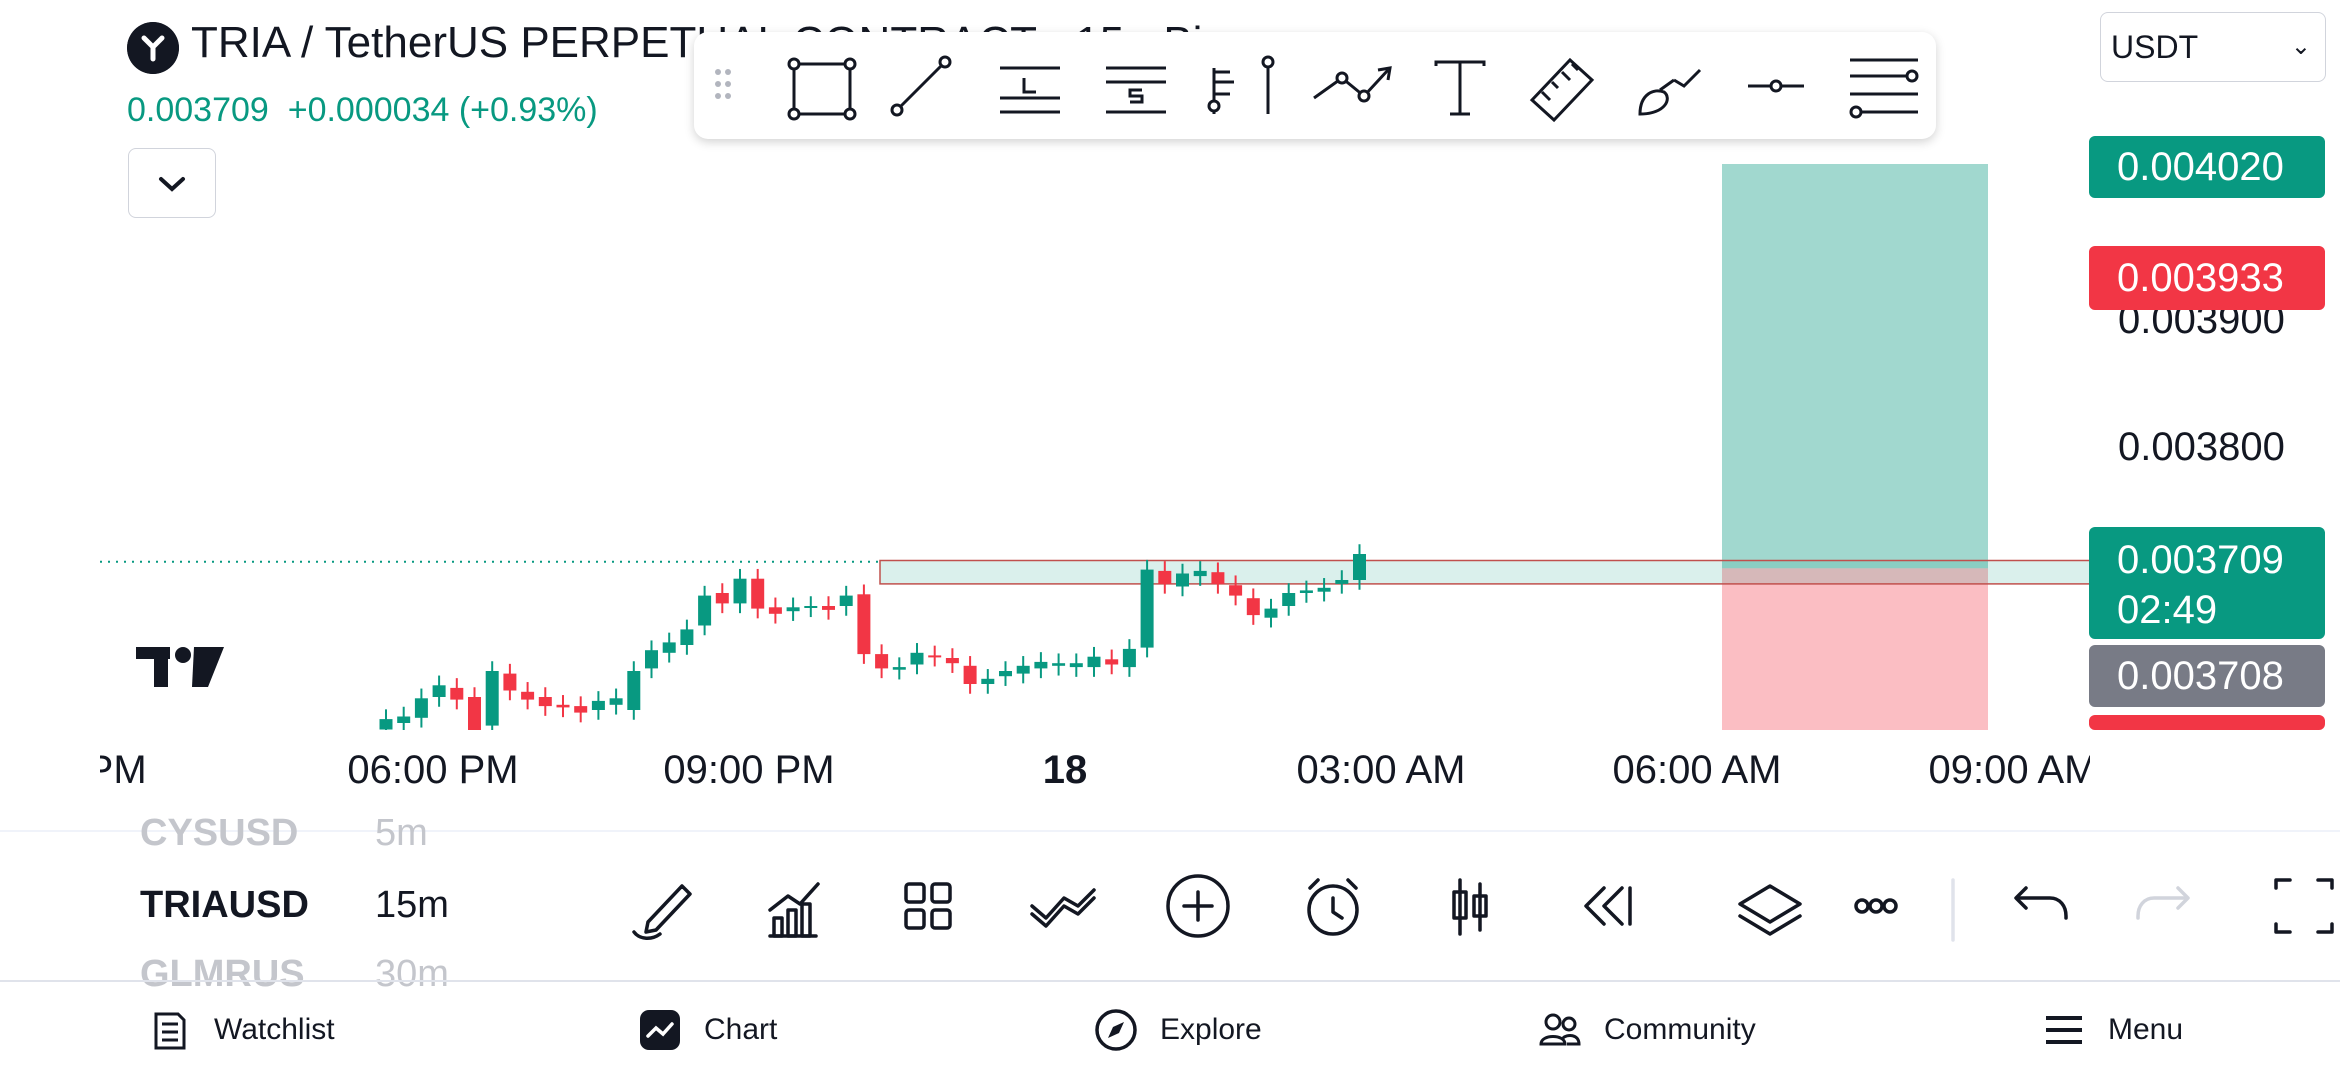 Image resolution: width=2340 pixels, height=1080 pixels. What do you see at coordinates (2163, 903) in the screenshot?
I see `redo-icon` at bounding box center [2163, 903].